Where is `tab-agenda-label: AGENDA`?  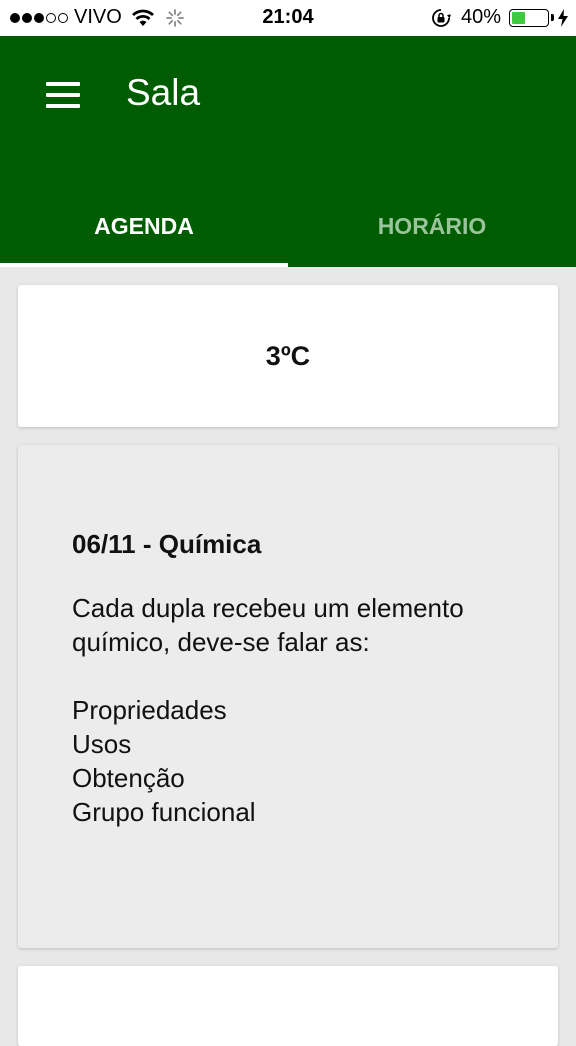 tab-agenda-label: AGENDA is located at coordinates (144, 226).